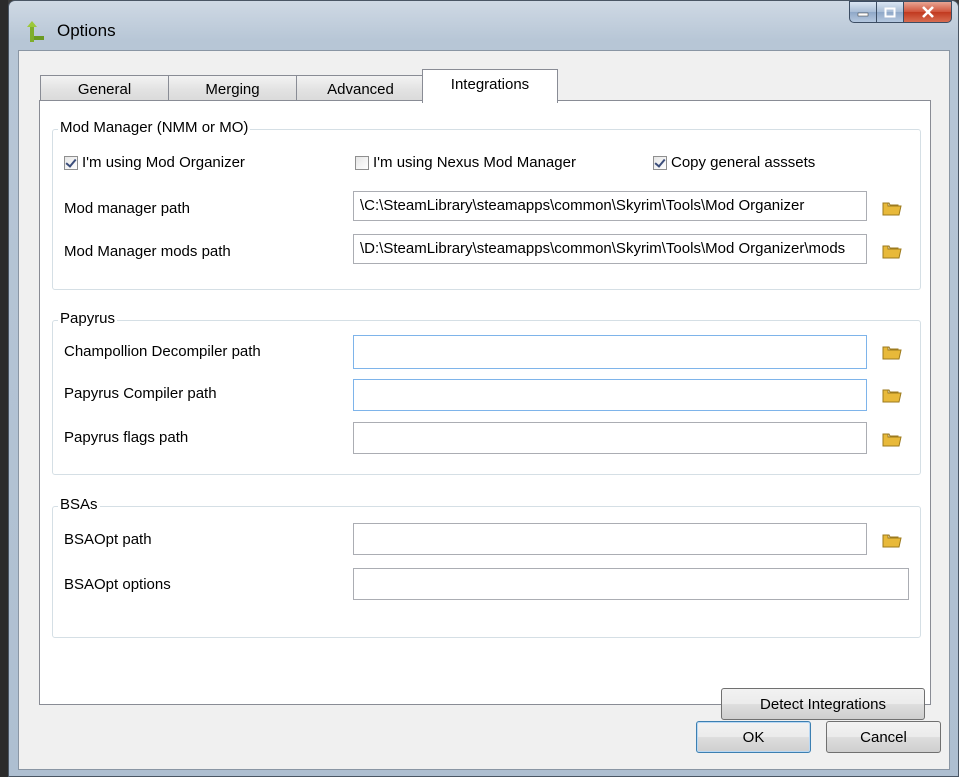 The width and height of the screenshot is (959, 777). Describe the element at coordinates (127, 208) in the screenshot. I see `mod-manager-path-label: Mod manager path` at that location.